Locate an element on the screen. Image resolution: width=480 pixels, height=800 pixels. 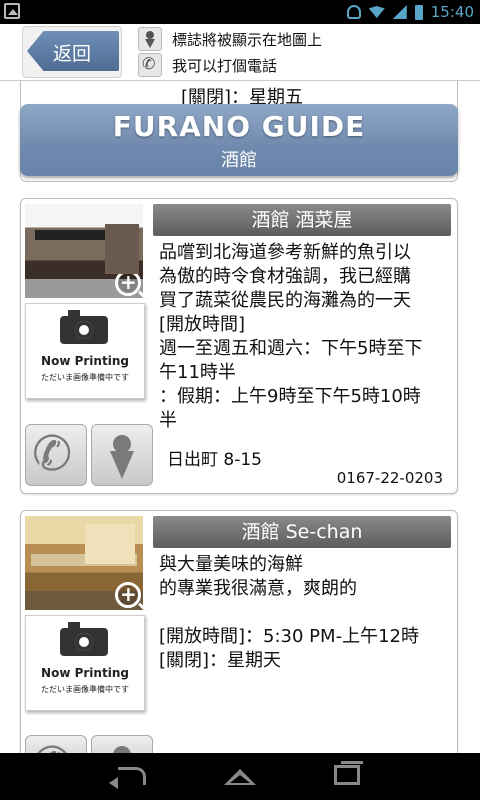
system-nav-bar is located at coordinates (240, 776).